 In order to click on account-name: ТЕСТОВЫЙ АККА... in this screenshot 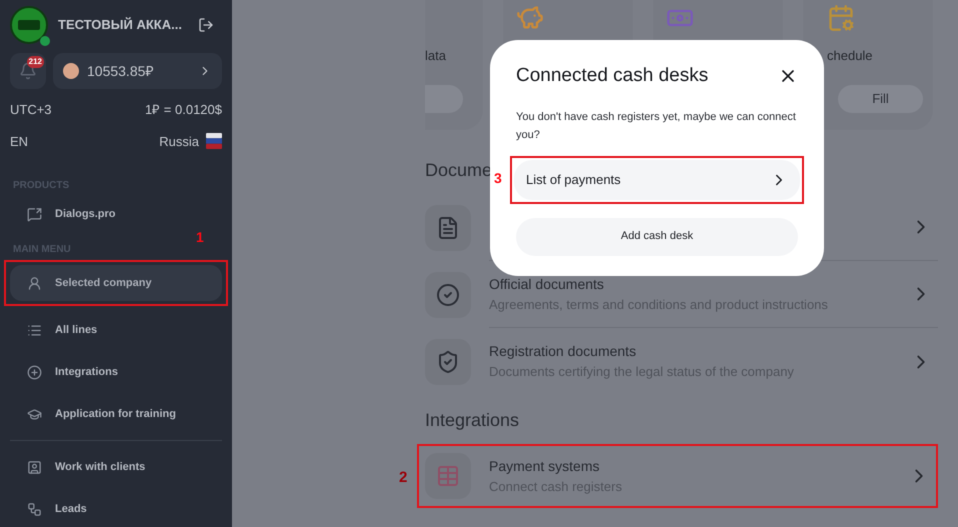, I will do `click(120, 25)`.